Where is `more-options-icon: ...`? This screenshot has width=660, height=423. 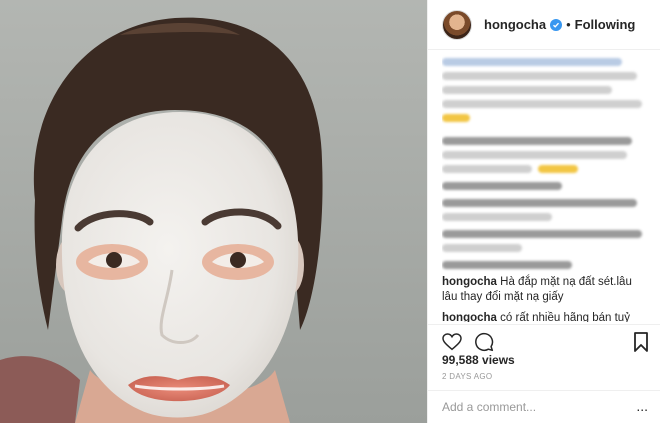
more-options-icon: ... is located at coordinates (642, 406).